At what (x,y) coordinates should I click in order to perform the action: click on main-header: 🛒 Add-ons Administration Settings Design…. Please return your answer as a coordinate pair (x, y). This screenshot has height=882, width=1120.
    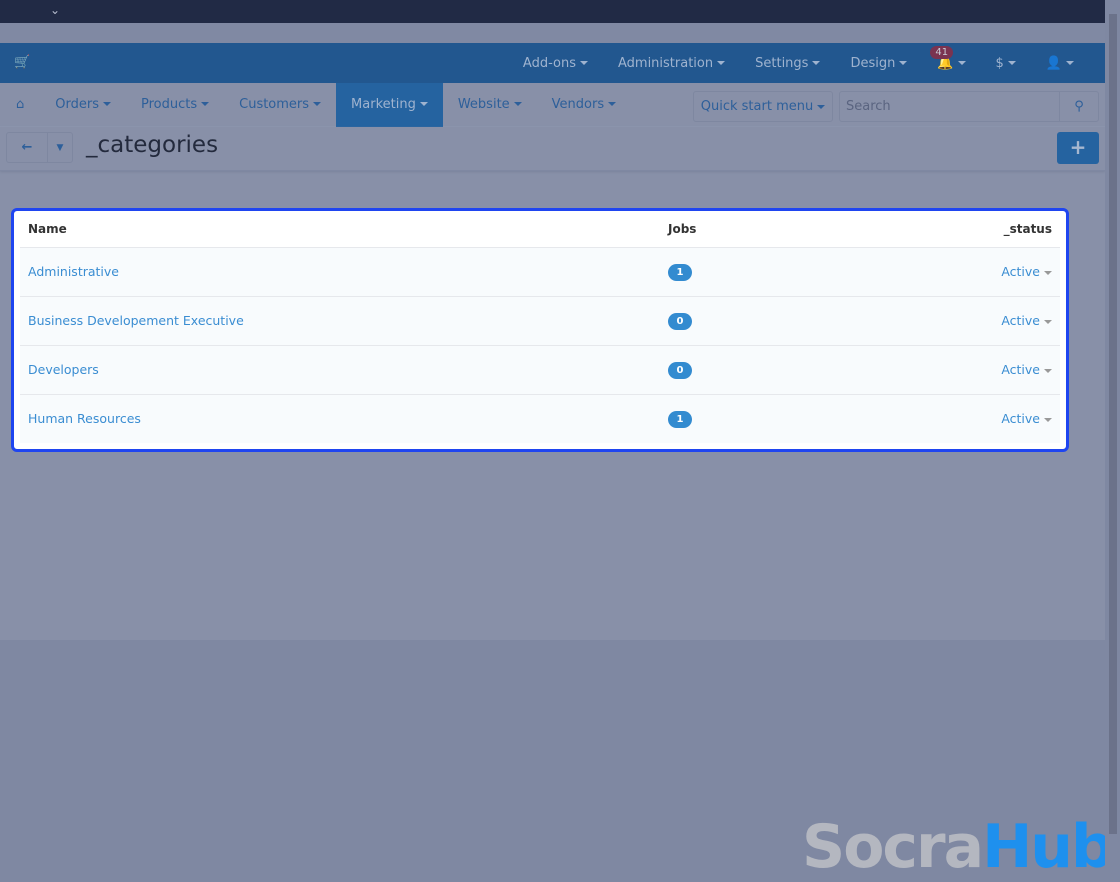
    Looking at the image, I should click on (552, 63).